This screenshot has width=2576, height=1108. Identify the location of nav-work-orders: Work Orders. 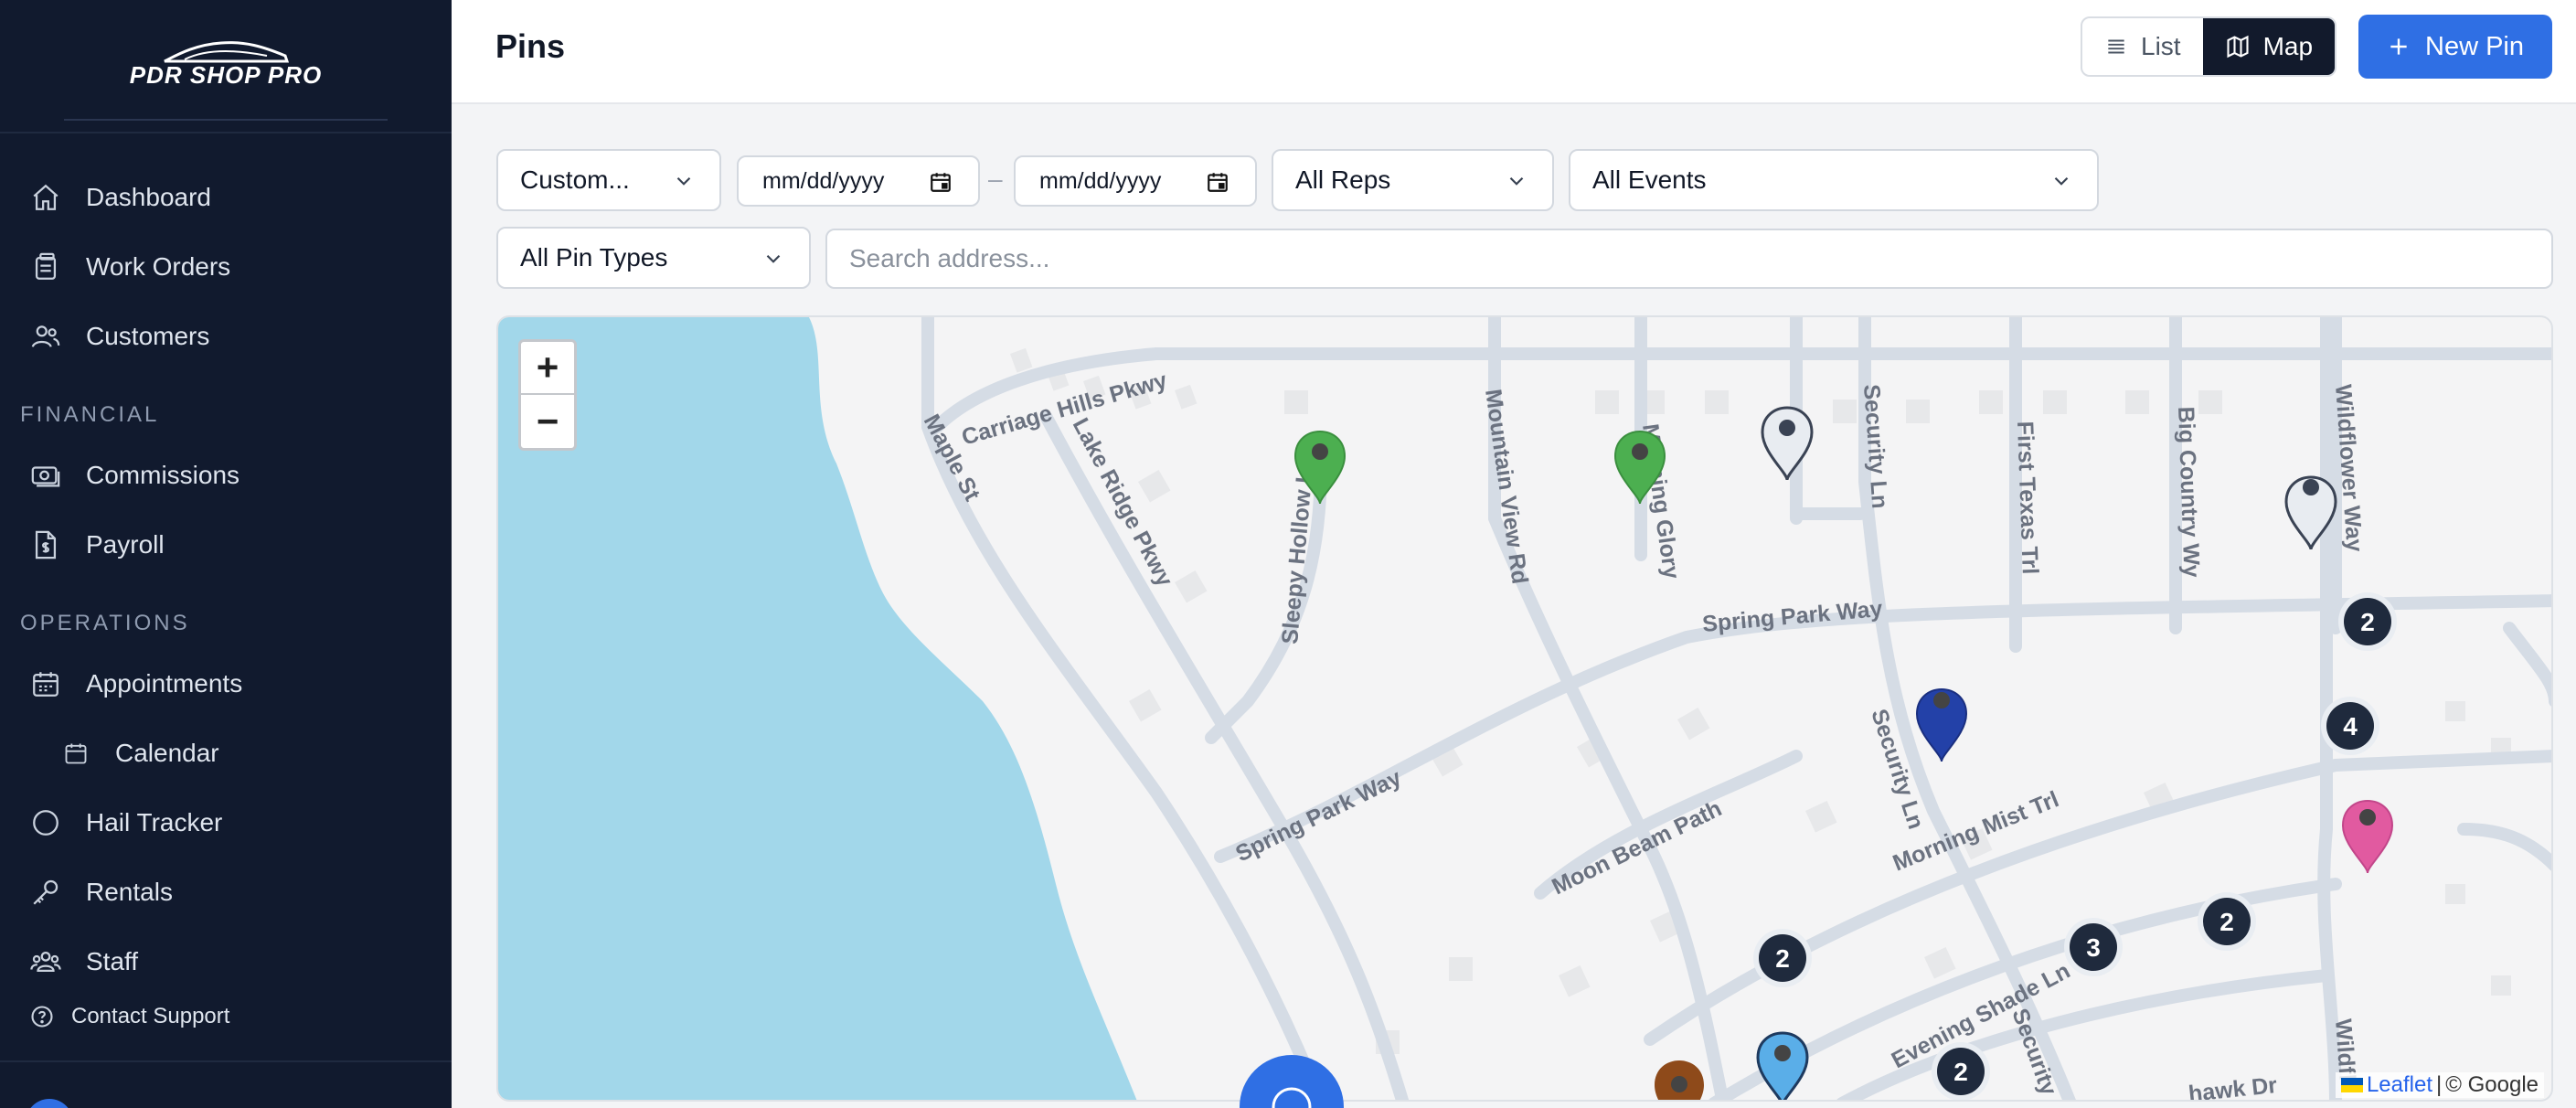
(226, 267).